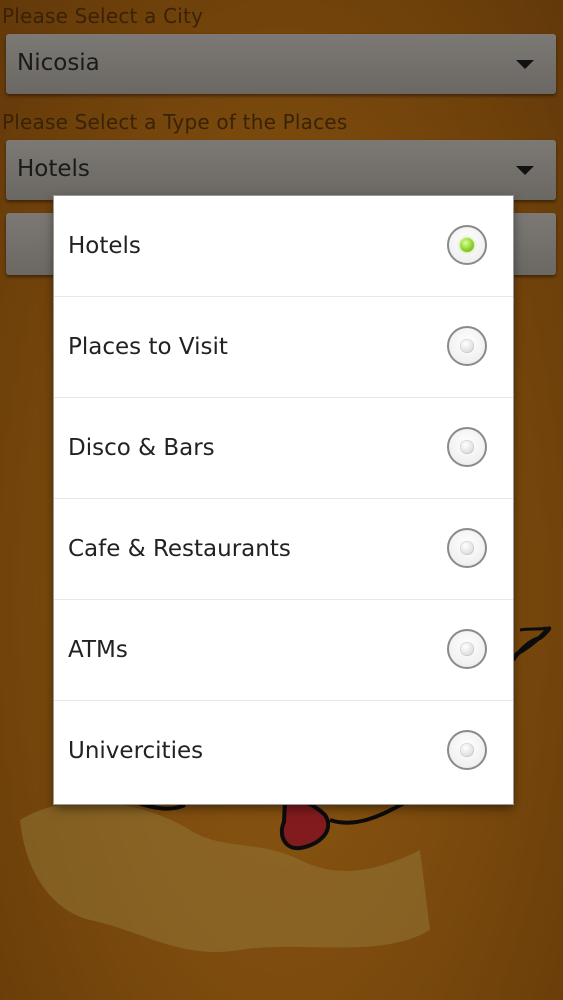 The height and width of the screenshot is (1000, 563). What do you see at coordinates (58, 63) in the screenshot?
I see `city-spinner-value: Nicosia` at bounding box center [58, 63].